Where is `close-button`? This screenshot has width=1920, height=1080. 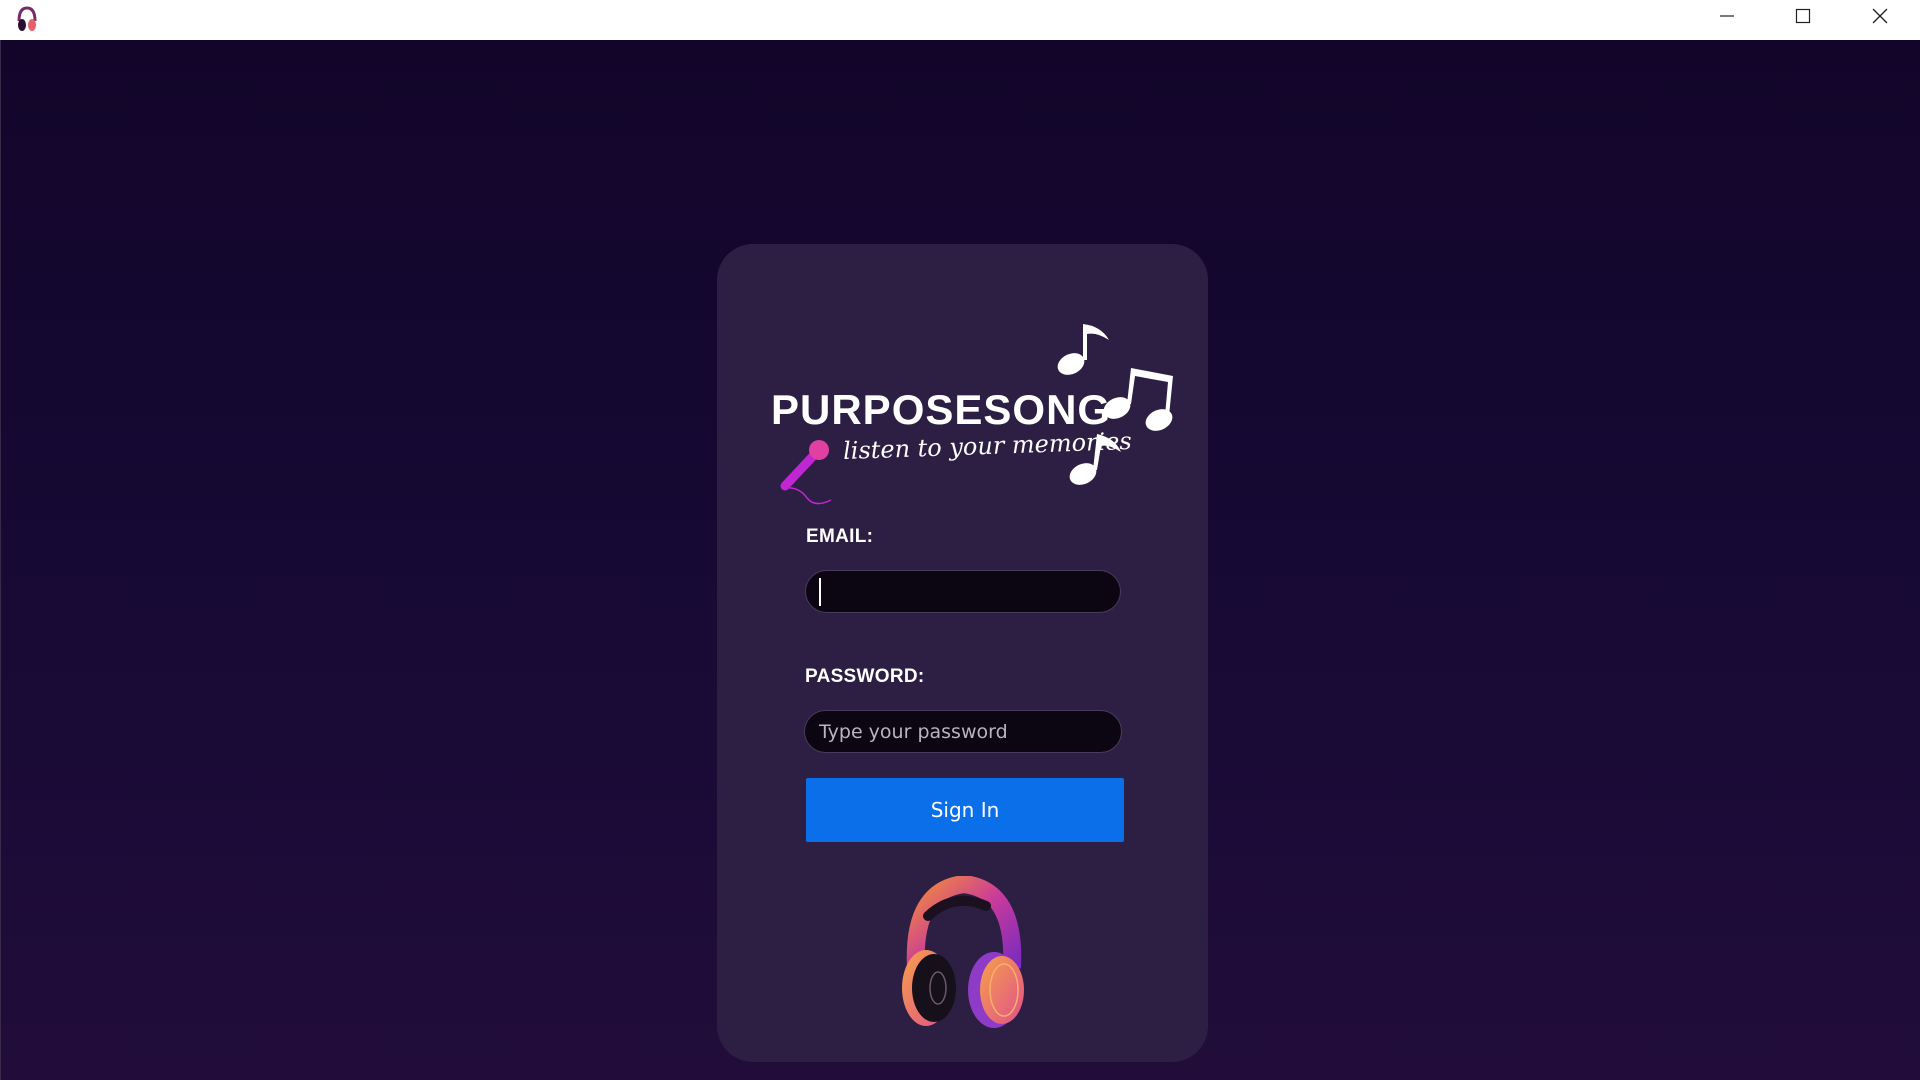 close-button is located at coordinates (1880, 16).